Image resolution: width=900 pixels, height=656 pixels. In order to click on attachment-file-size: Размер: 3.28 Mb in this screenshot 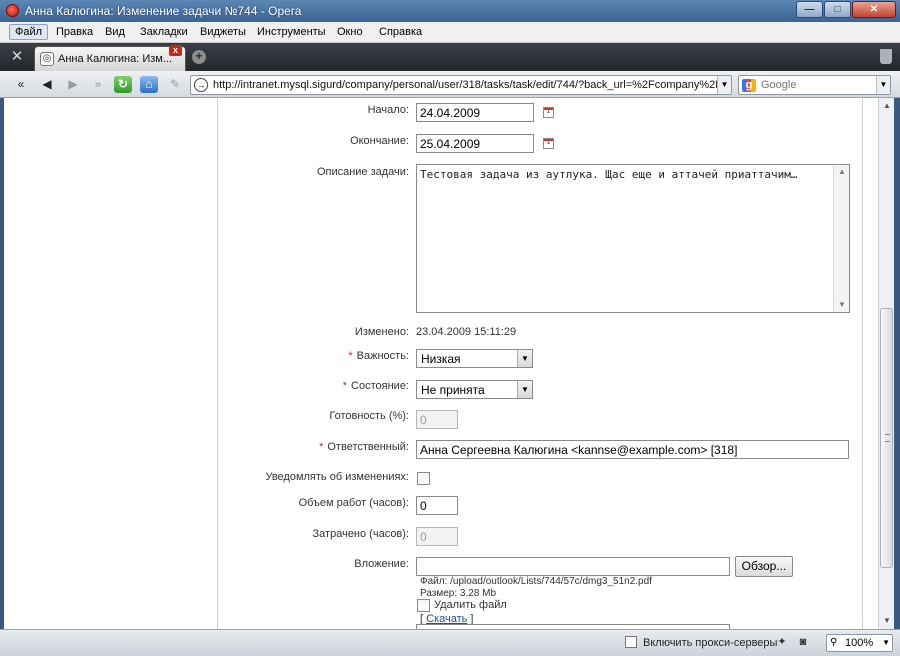, I will do `click(458, 593)`.